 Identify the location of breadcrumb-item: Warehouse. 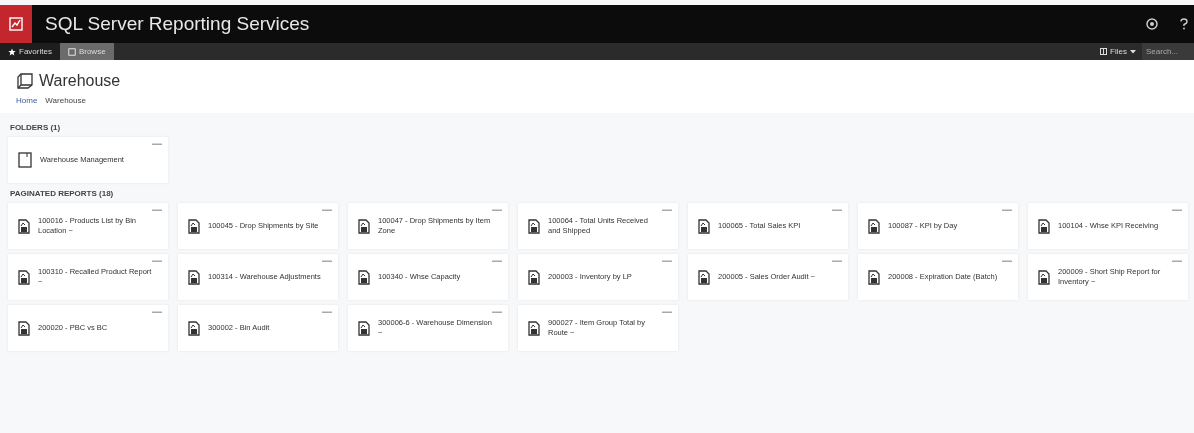
(65, 100).